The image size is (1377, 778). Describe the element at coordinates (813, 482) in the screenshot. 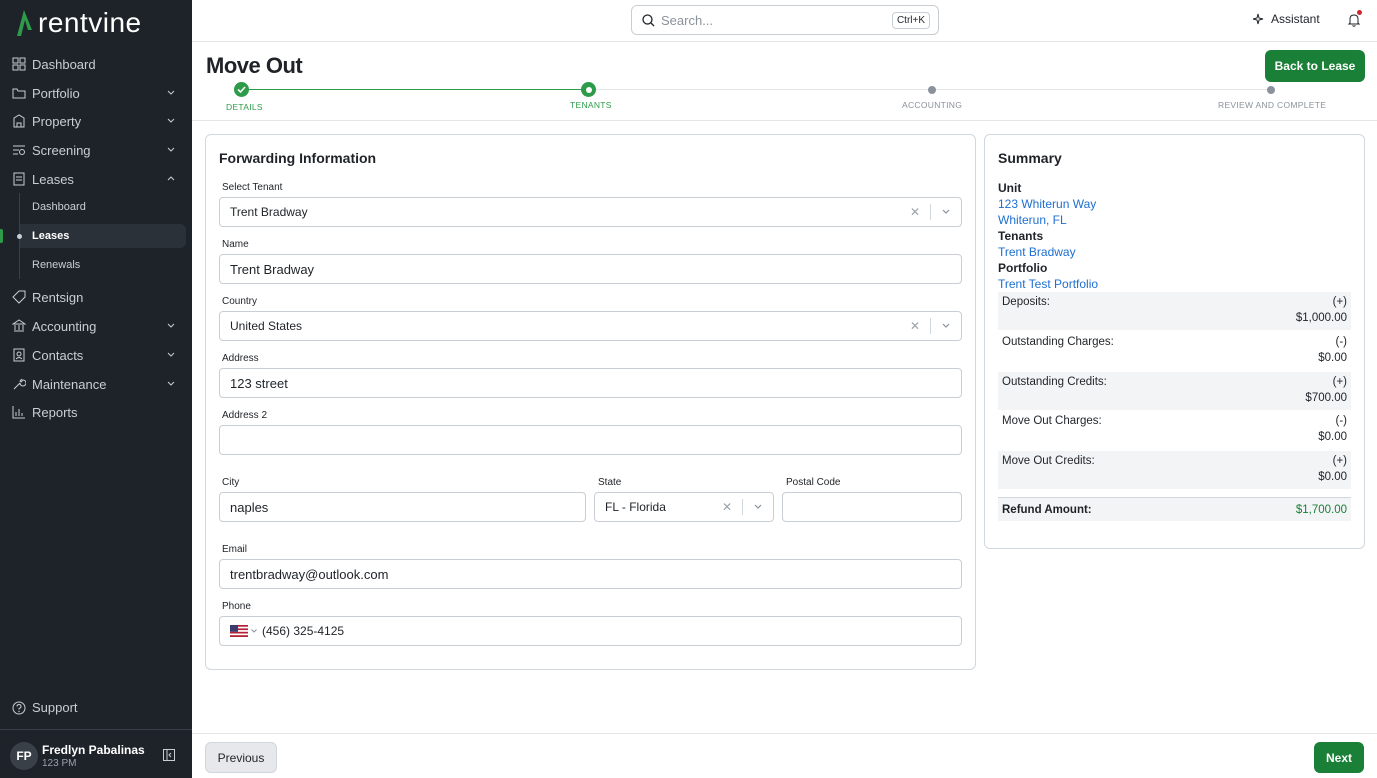

I see `postal-code-label: Postal Code` at that location.